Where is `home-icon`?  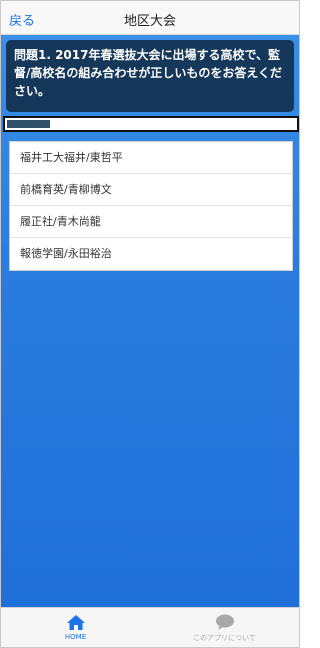
home-icon is located at coordinates (75, 622).